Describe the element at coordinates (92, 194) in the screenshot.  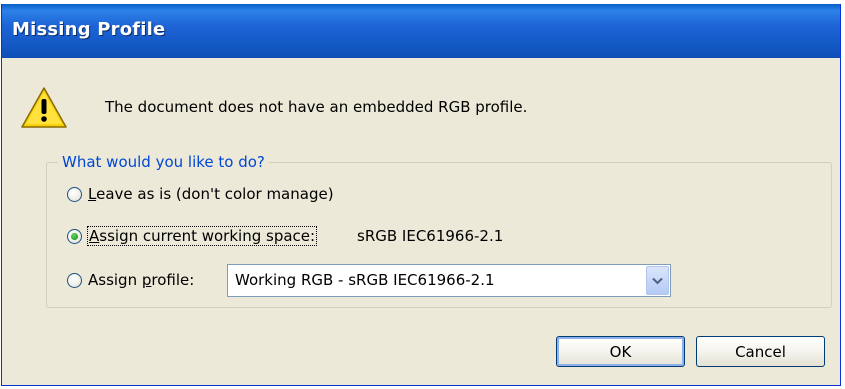
I see `mnemonic-l: L` at that location.